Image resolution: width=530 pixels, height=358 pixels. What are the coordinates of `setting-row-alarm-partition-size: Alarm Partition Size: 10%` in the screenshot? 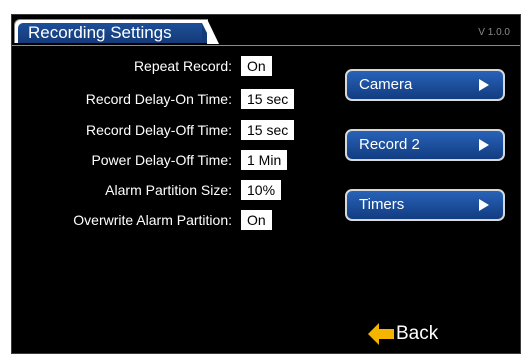 It's located at (162, 190).